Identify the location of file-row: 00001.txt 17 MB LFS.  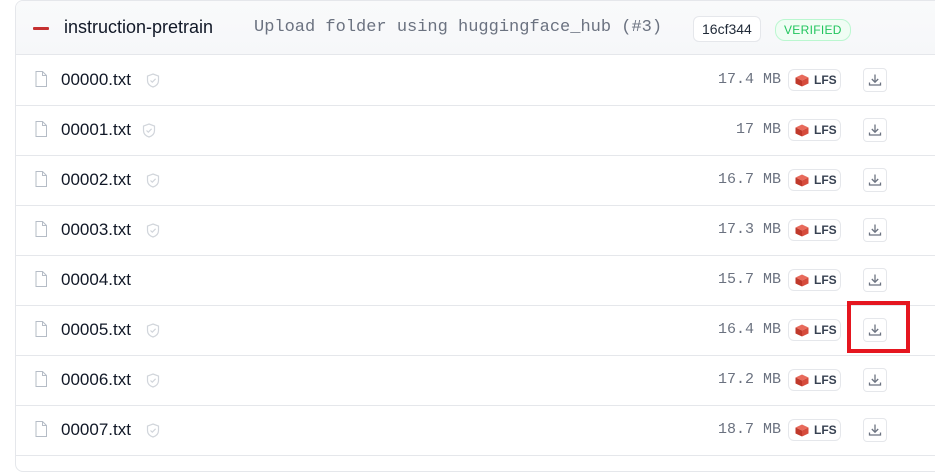
(475, 130).